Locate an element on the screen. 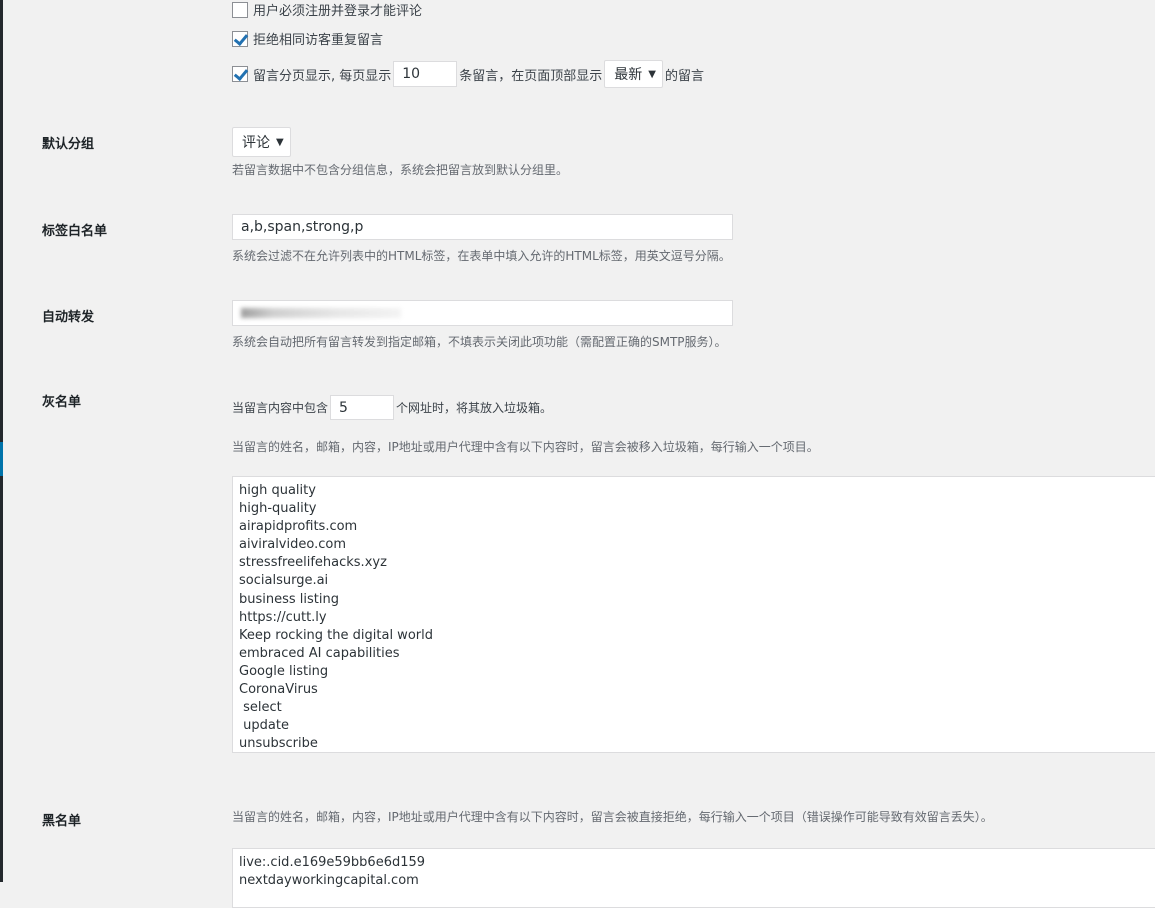  default-group-field: 评论 ▼ is located at coordinates (261, 142).